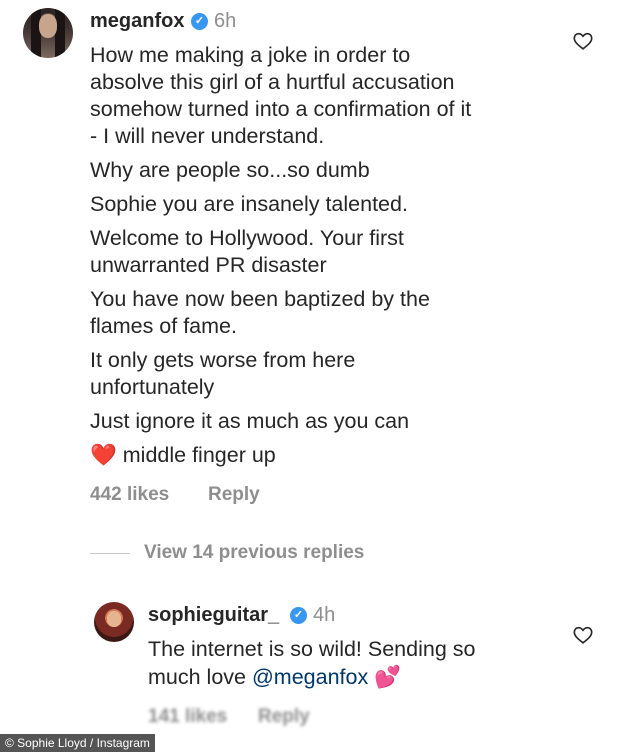 The width and height of the screenshot is (634, 752). Describe the element at coordinates (213, 615) in the screenshot. I see `reply-username: sophieguitar_` at that location.